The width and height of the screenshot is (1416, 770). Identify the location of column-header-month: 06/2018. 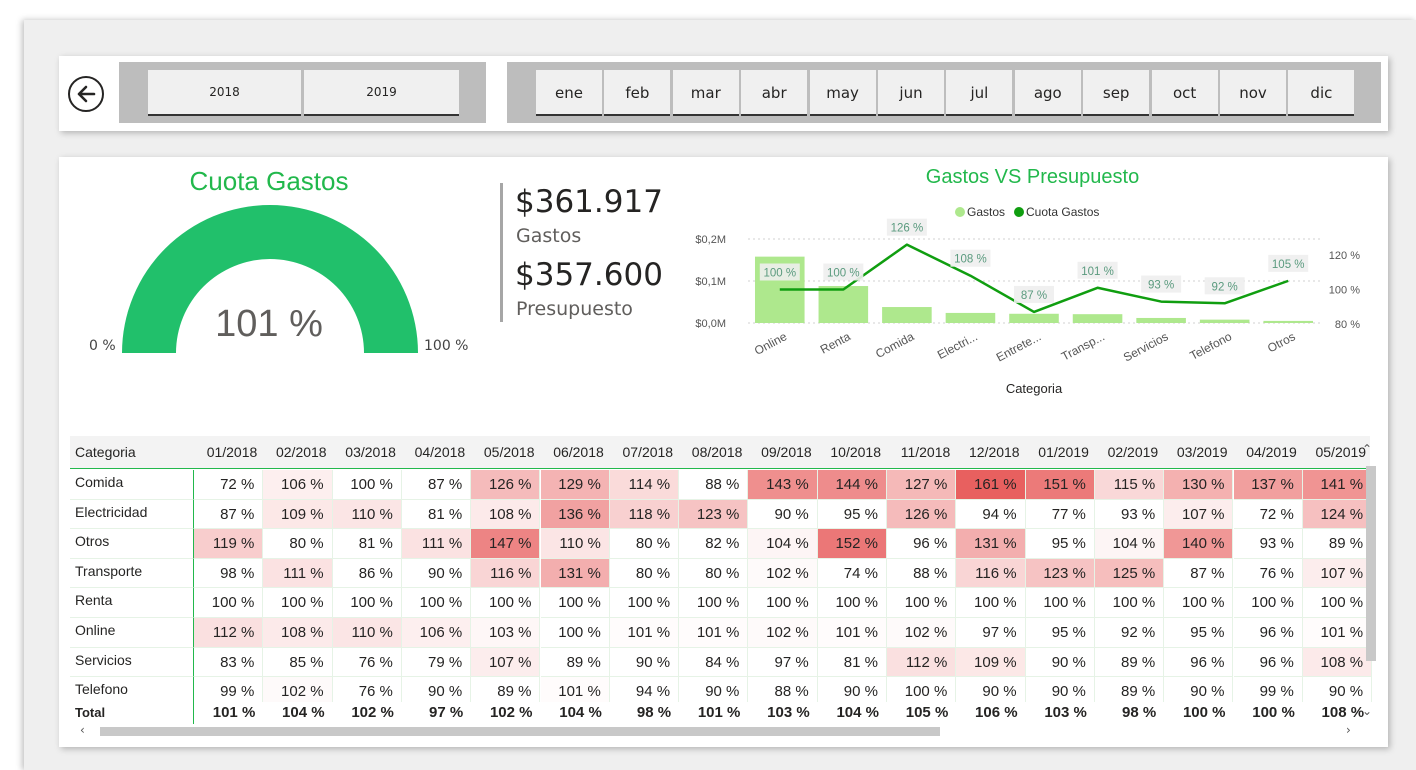
(572, 452).